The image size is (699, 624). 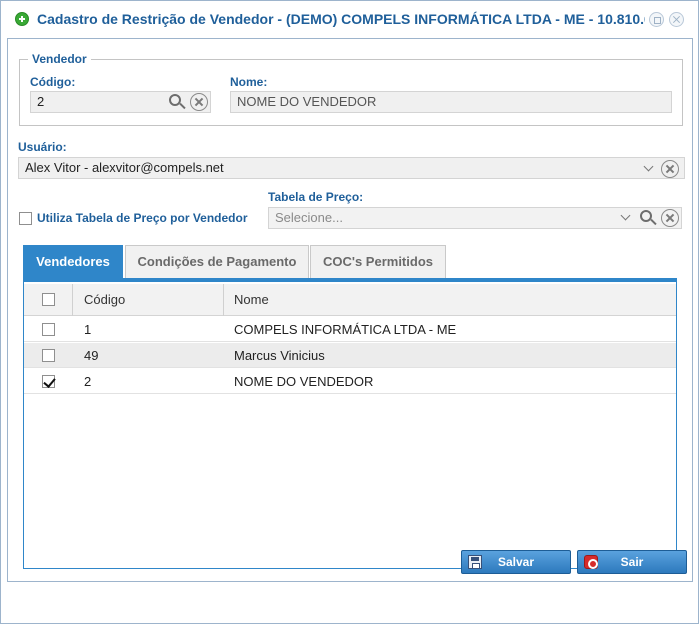 I want to click on save-button-label: Salvar, so click(x=516, y=562).